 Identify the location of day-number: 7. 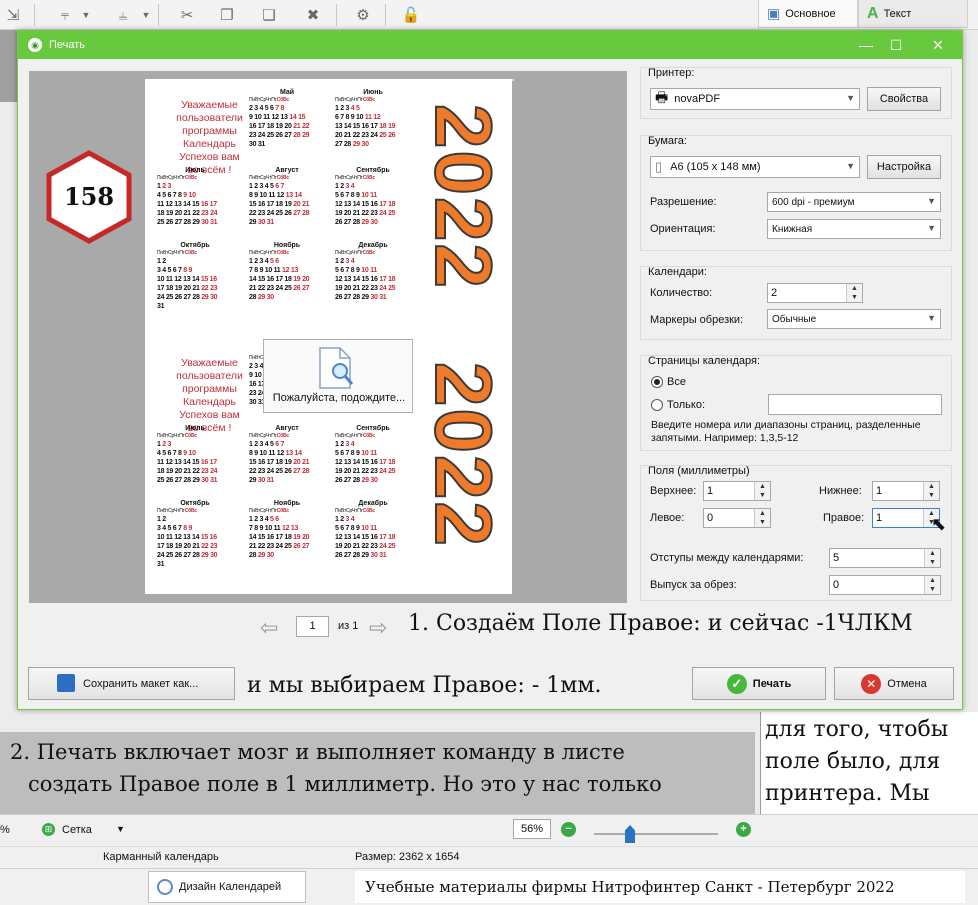
(282, 444).